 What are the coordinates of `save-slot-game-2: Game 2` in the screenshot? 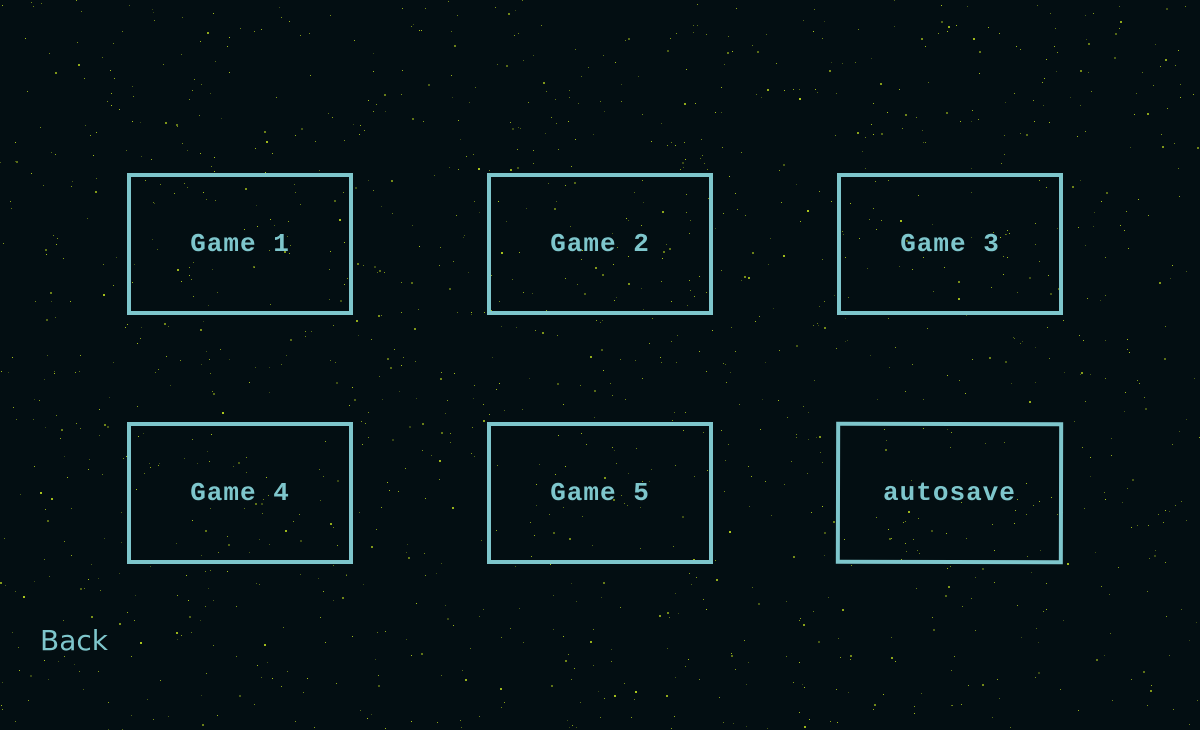 It's located at (600, 244).